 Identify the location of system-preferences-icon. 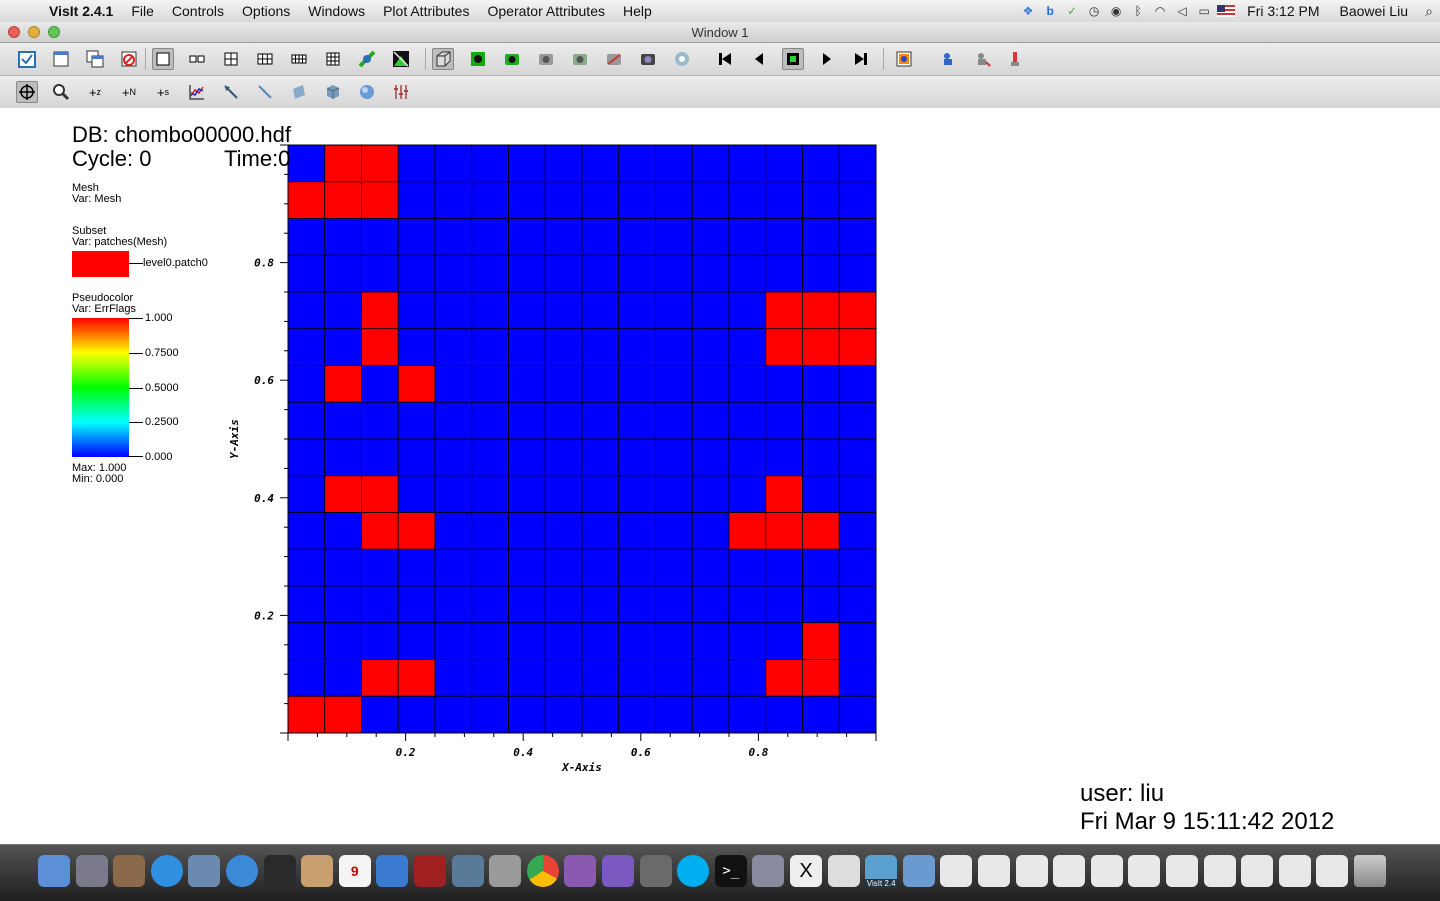
(505, 871).